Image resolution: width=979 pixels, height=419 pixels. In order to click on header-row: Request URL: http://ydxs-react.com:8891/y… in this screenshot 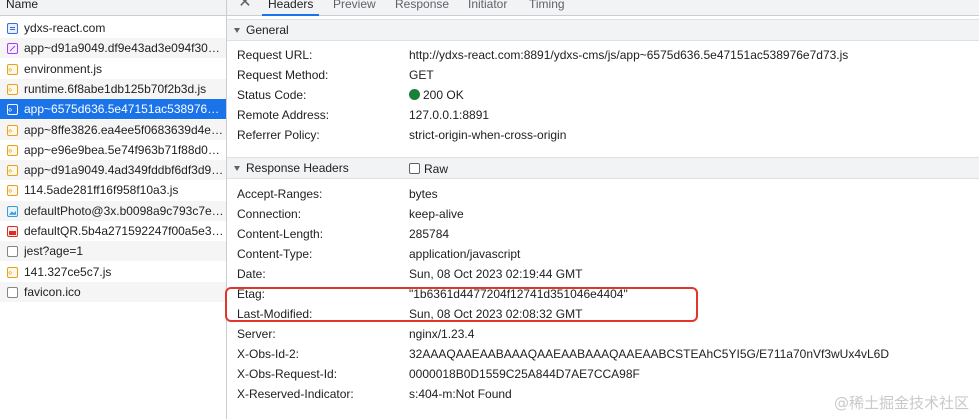, I will do `click(603, 55)`.